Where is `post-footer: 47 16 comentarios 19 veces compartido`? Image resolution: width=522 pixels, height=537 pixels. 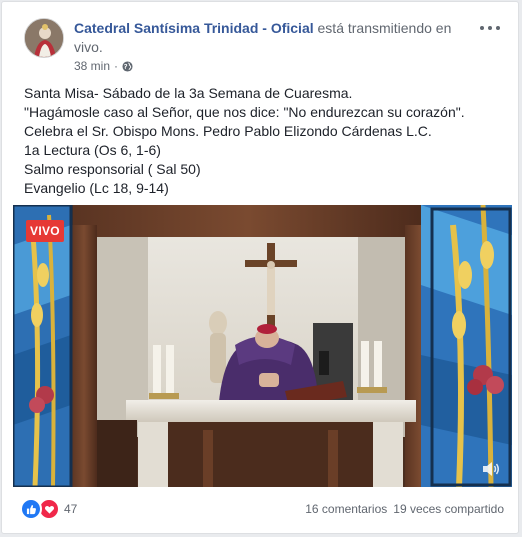
post-footer: 47 16 comentarios 19 veces compartido is located at coordinates (262, 510).